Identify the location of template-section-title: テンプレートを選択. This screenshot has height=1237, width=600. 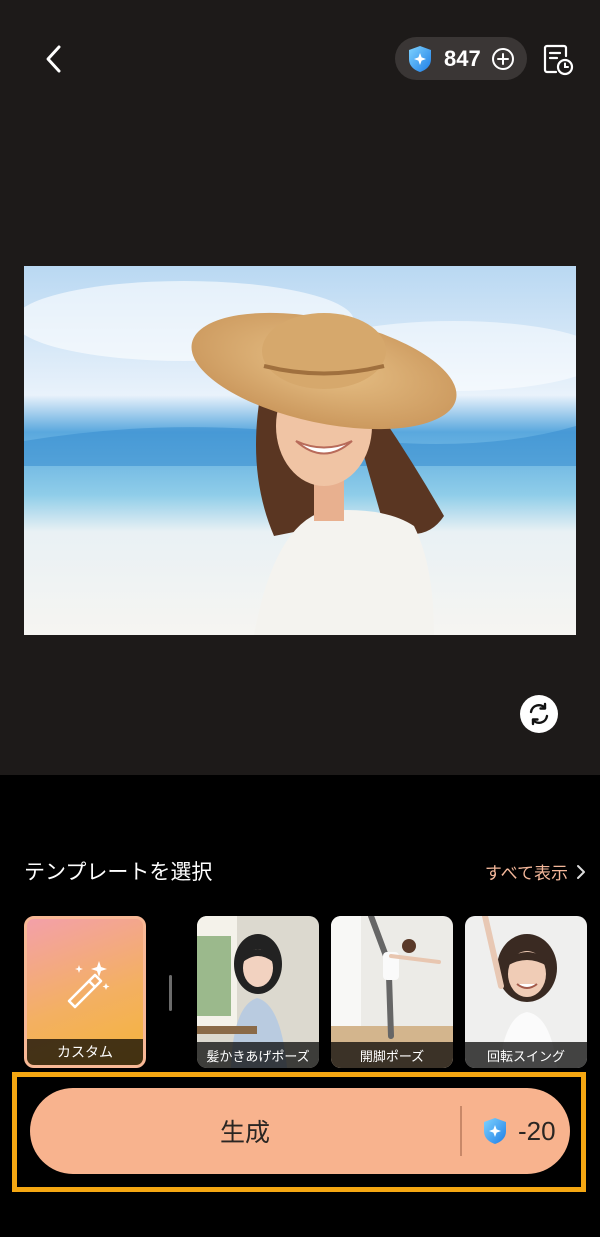
(118, 872).